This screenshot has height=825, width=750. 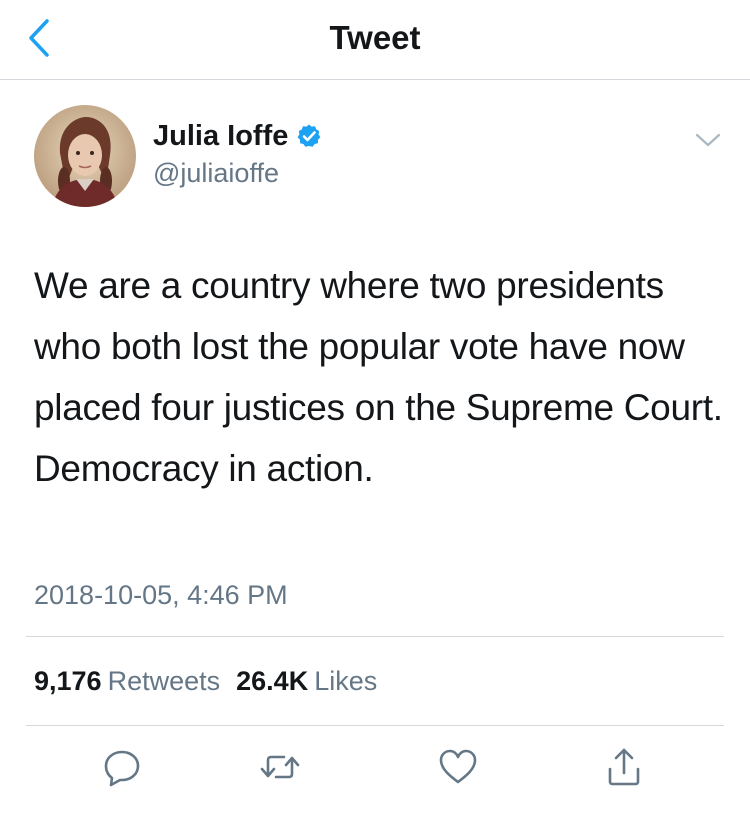 What do you see at coordinates (221, 136) in the screenshot?
I see `author-name: Julia Ioffe` at bounding box center [221, 136].